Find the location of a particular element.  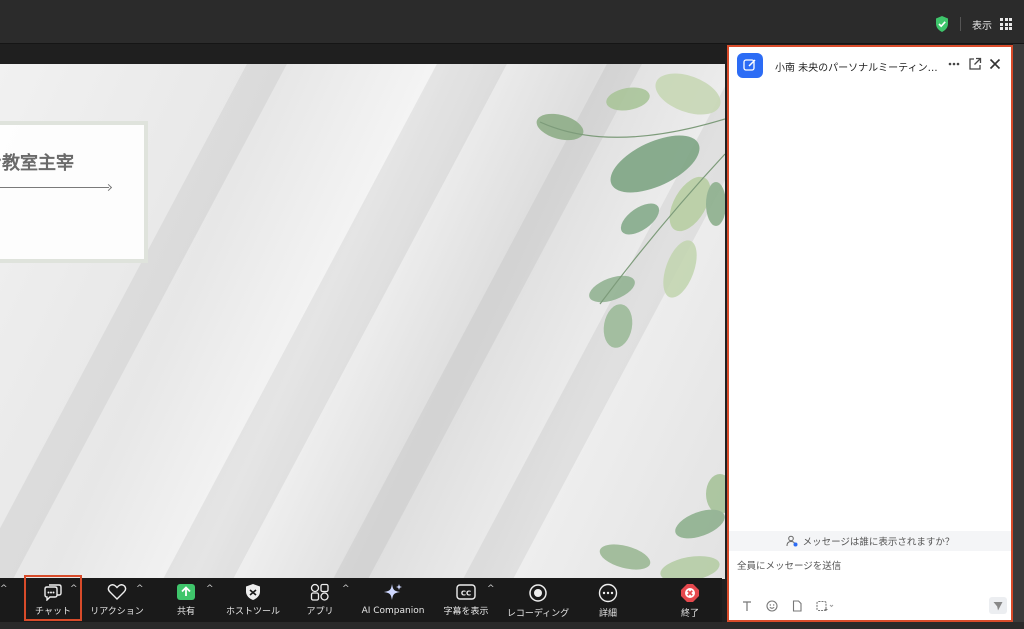

send-button is located at coordinates (998, 605).